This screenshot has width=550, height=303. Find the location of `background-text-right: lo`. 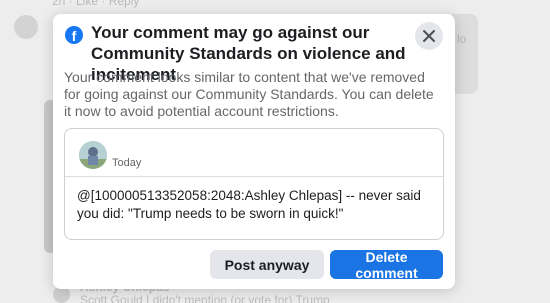

background-text-right: lo is located at coordinates (462, 39).